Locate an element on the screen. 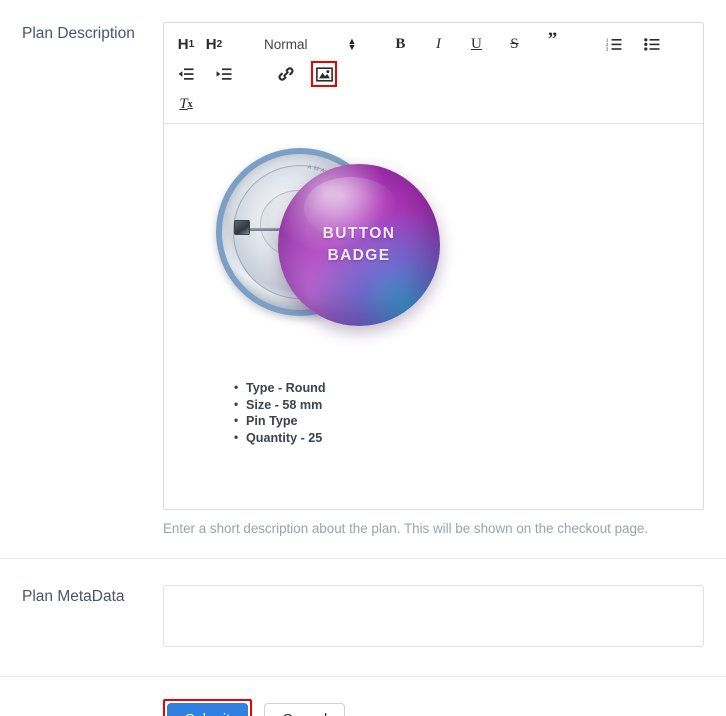  heading-1-button: H1 is located at coordinates (186, 44).